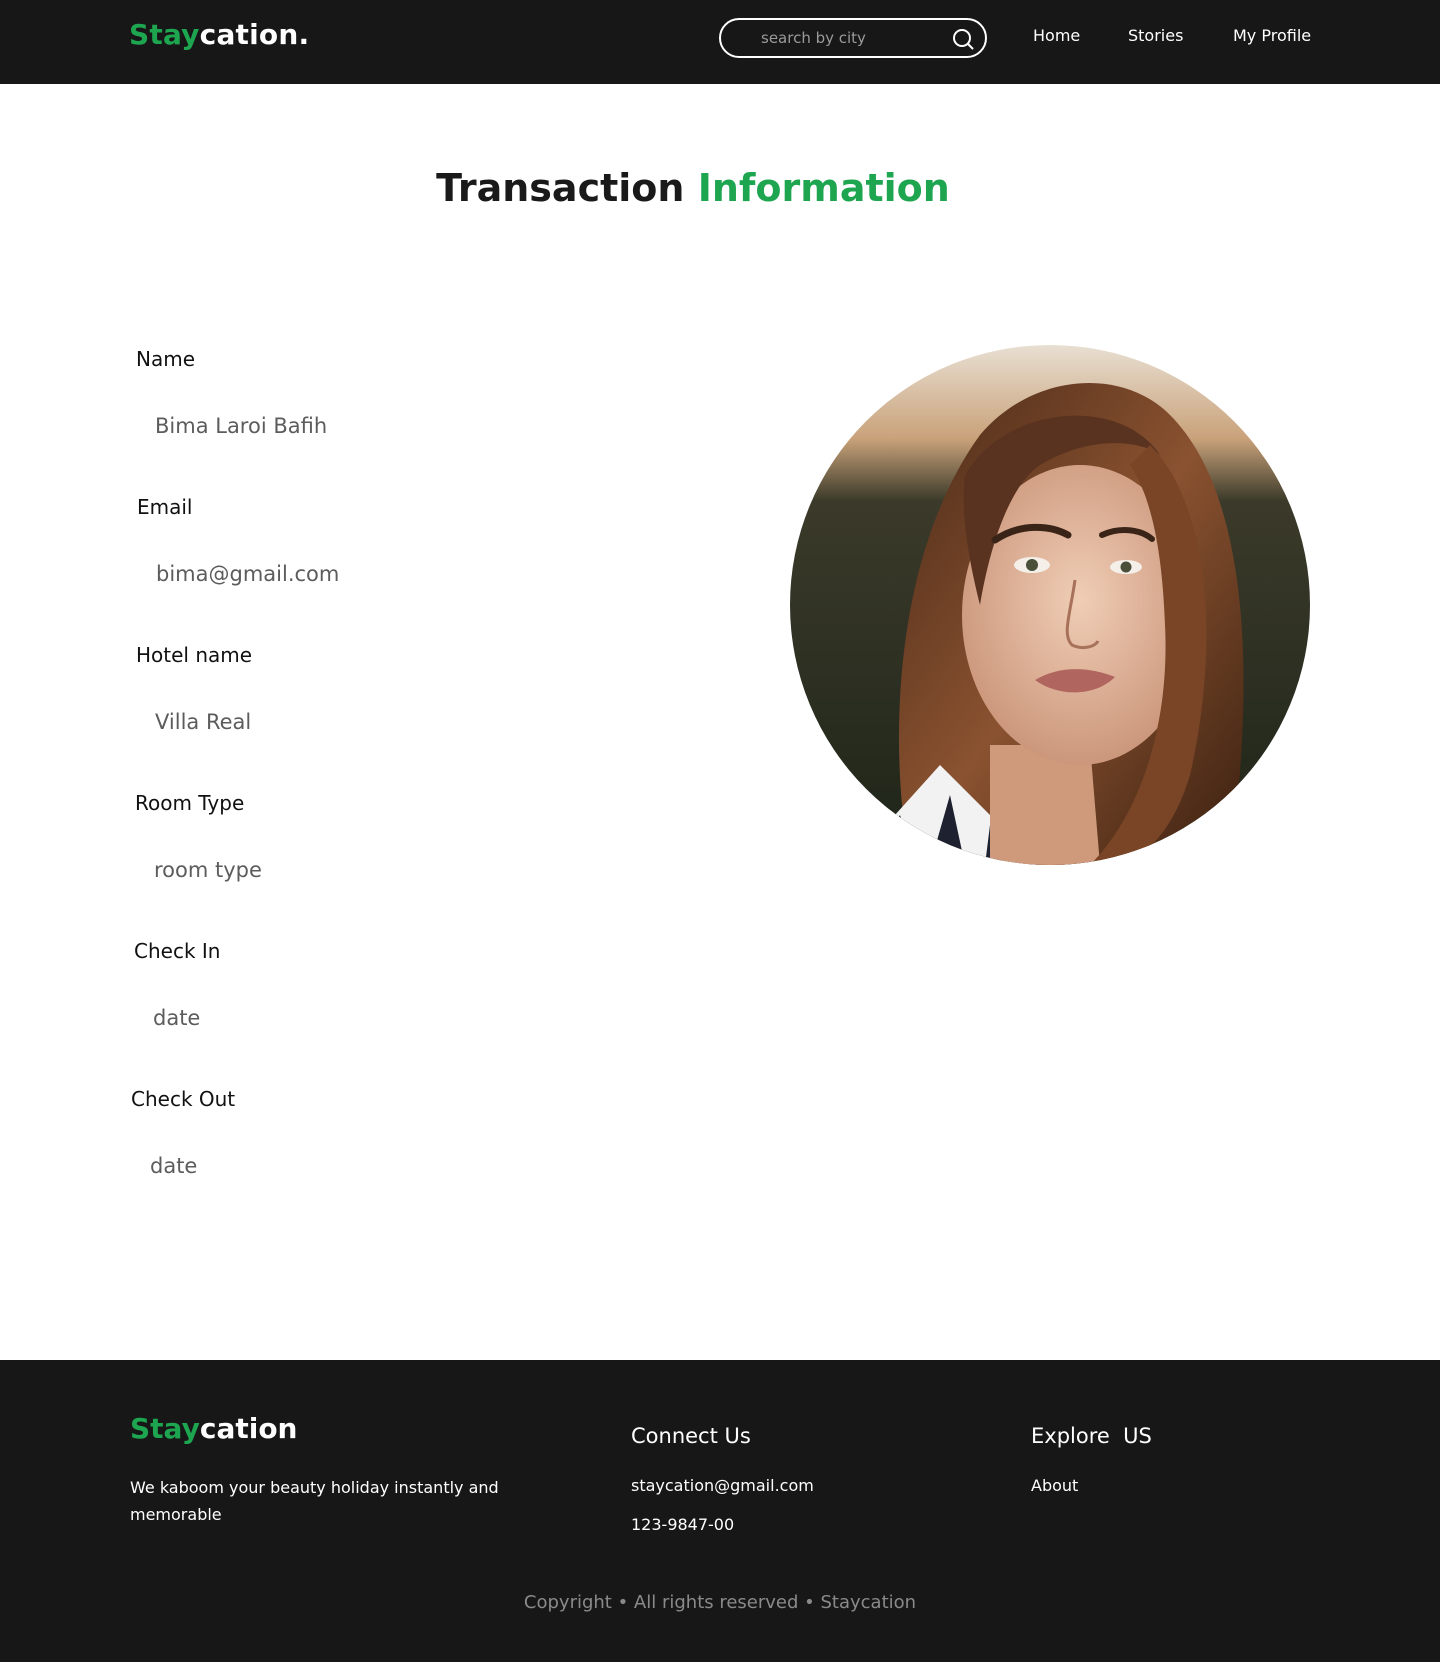 This screenshot has height=1662, width=1440. What do you see at coordinates (254, 34) in the screenshot?
I see `logo-rest: cation.` at bounding box center [254, 34].